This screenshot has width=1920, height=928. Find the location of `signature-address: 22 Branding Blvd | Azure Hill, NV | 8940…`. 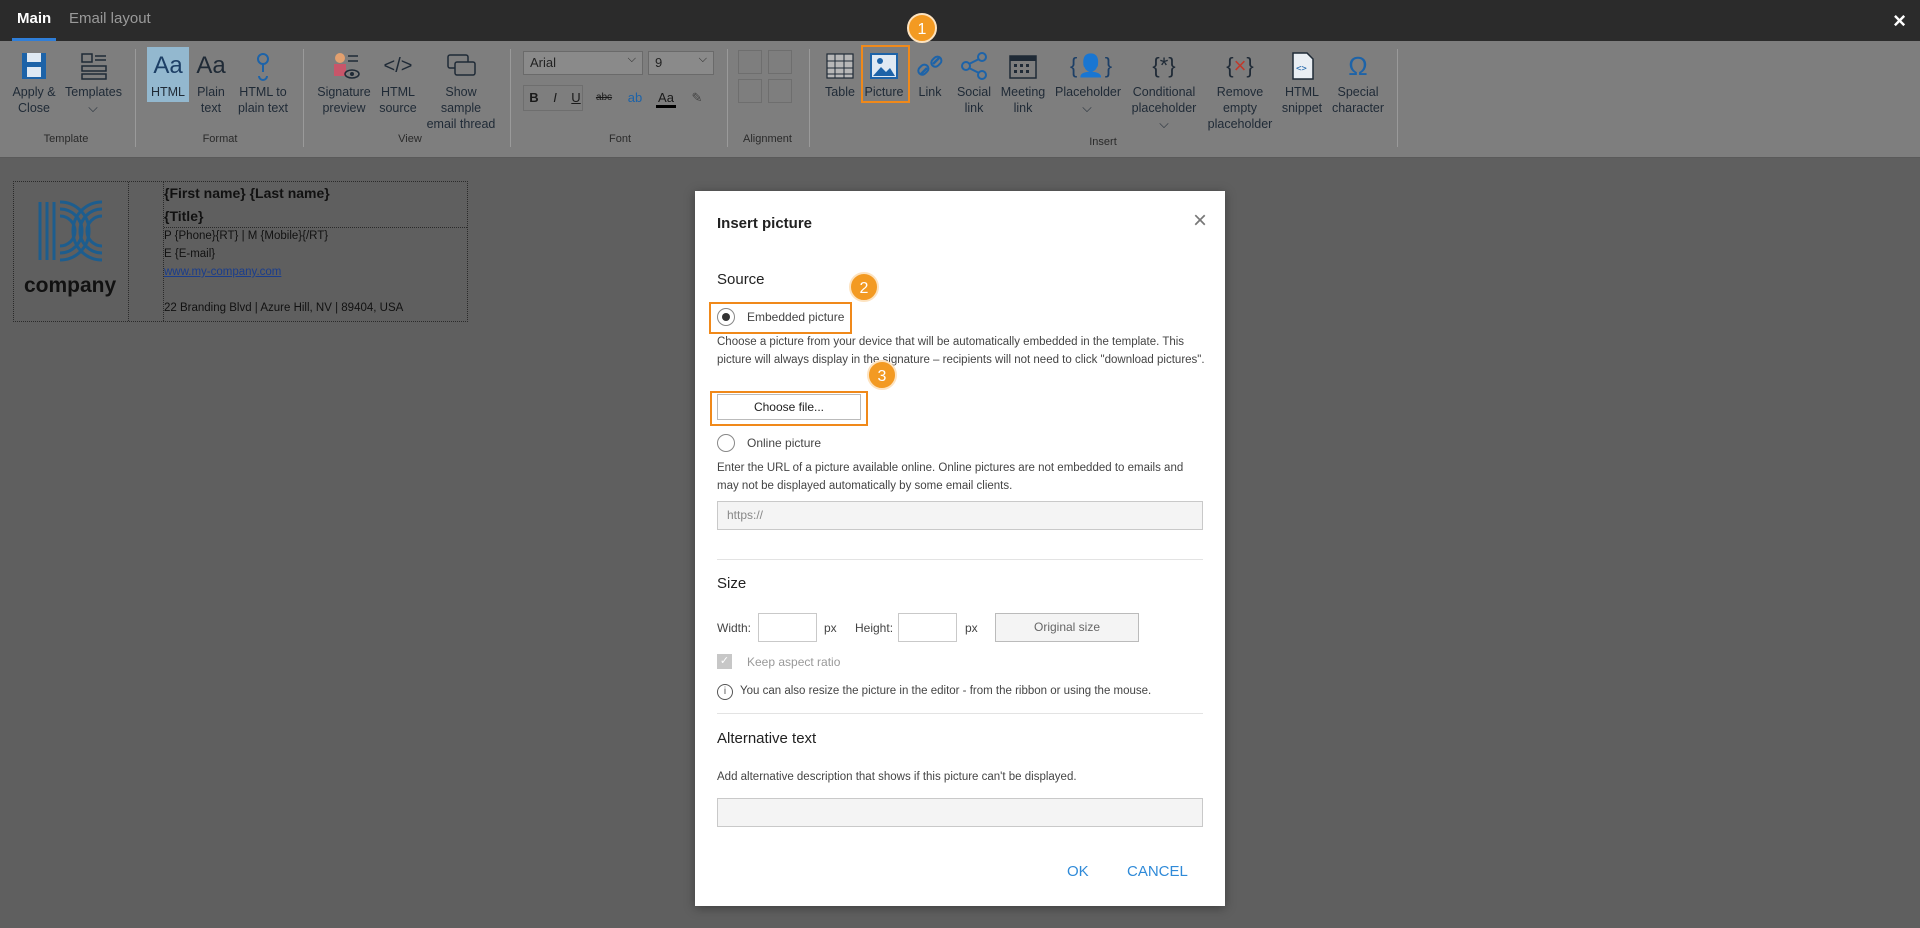

signature-address: 22 Branding Blvd | Azure Hill, NV | 8940… is located at coordinates (284, 308).